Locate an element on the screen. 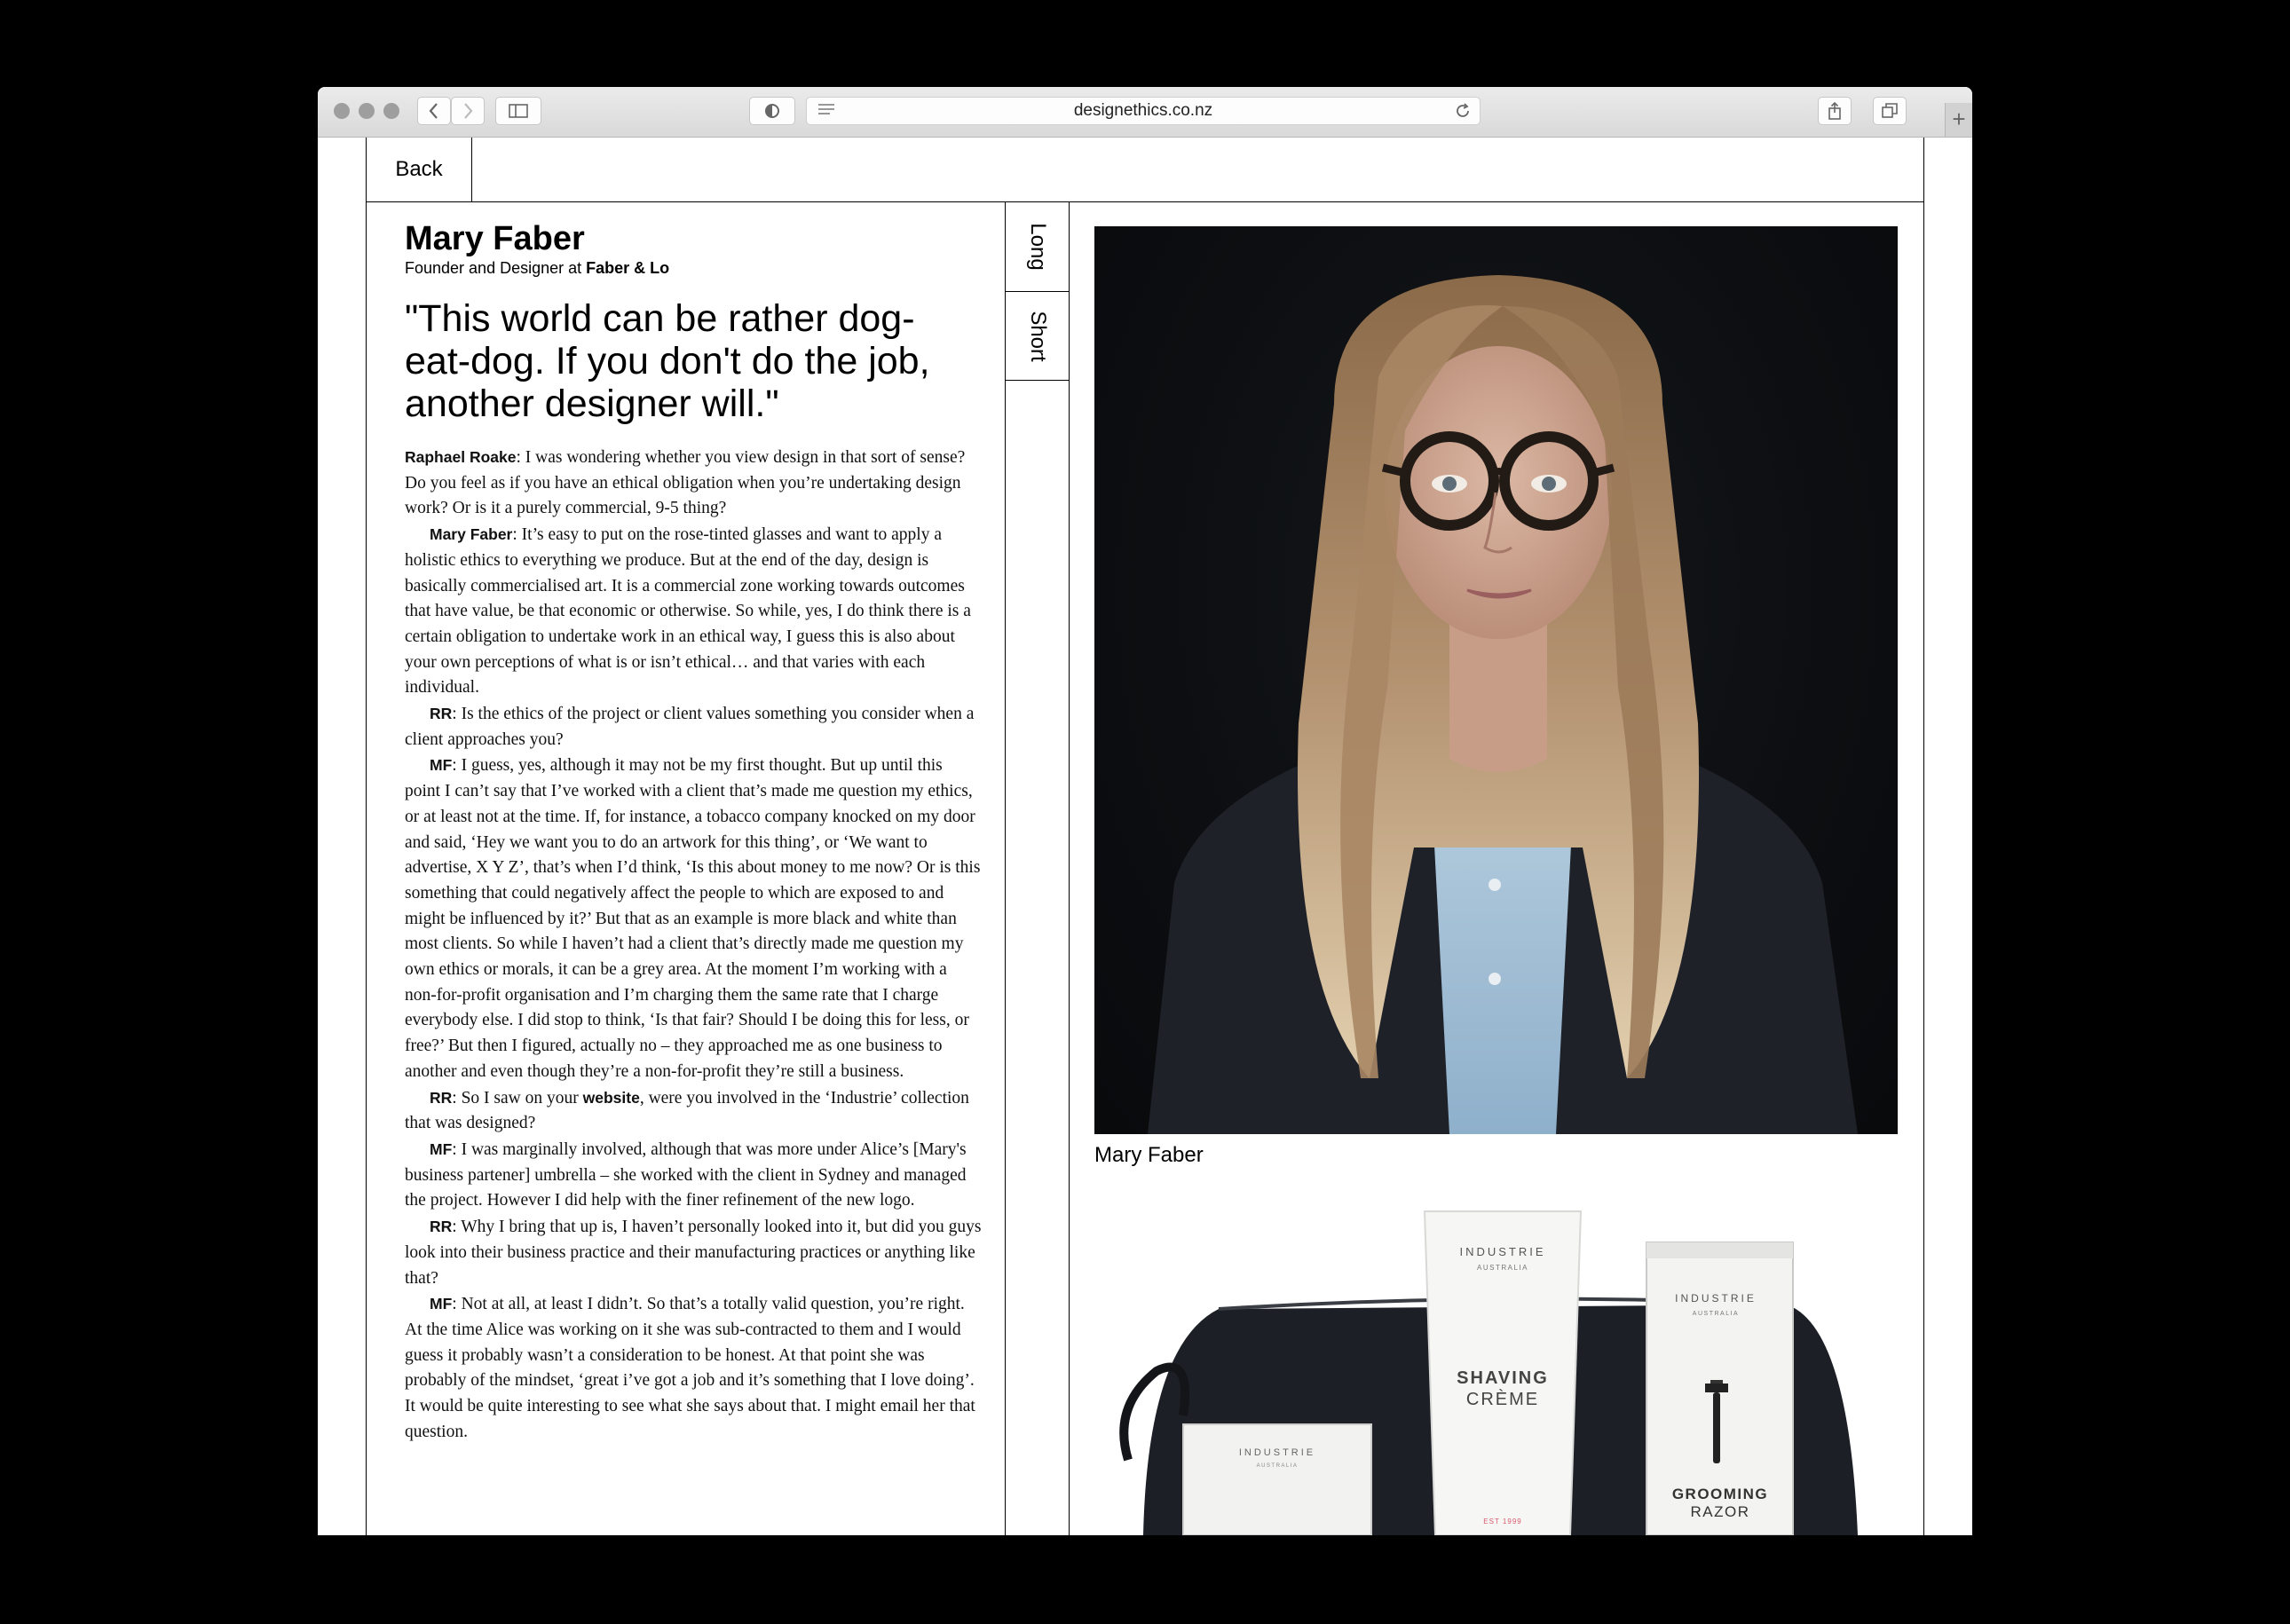  address-bar: designethics.co.nz is located at coordinates (1143, 111).